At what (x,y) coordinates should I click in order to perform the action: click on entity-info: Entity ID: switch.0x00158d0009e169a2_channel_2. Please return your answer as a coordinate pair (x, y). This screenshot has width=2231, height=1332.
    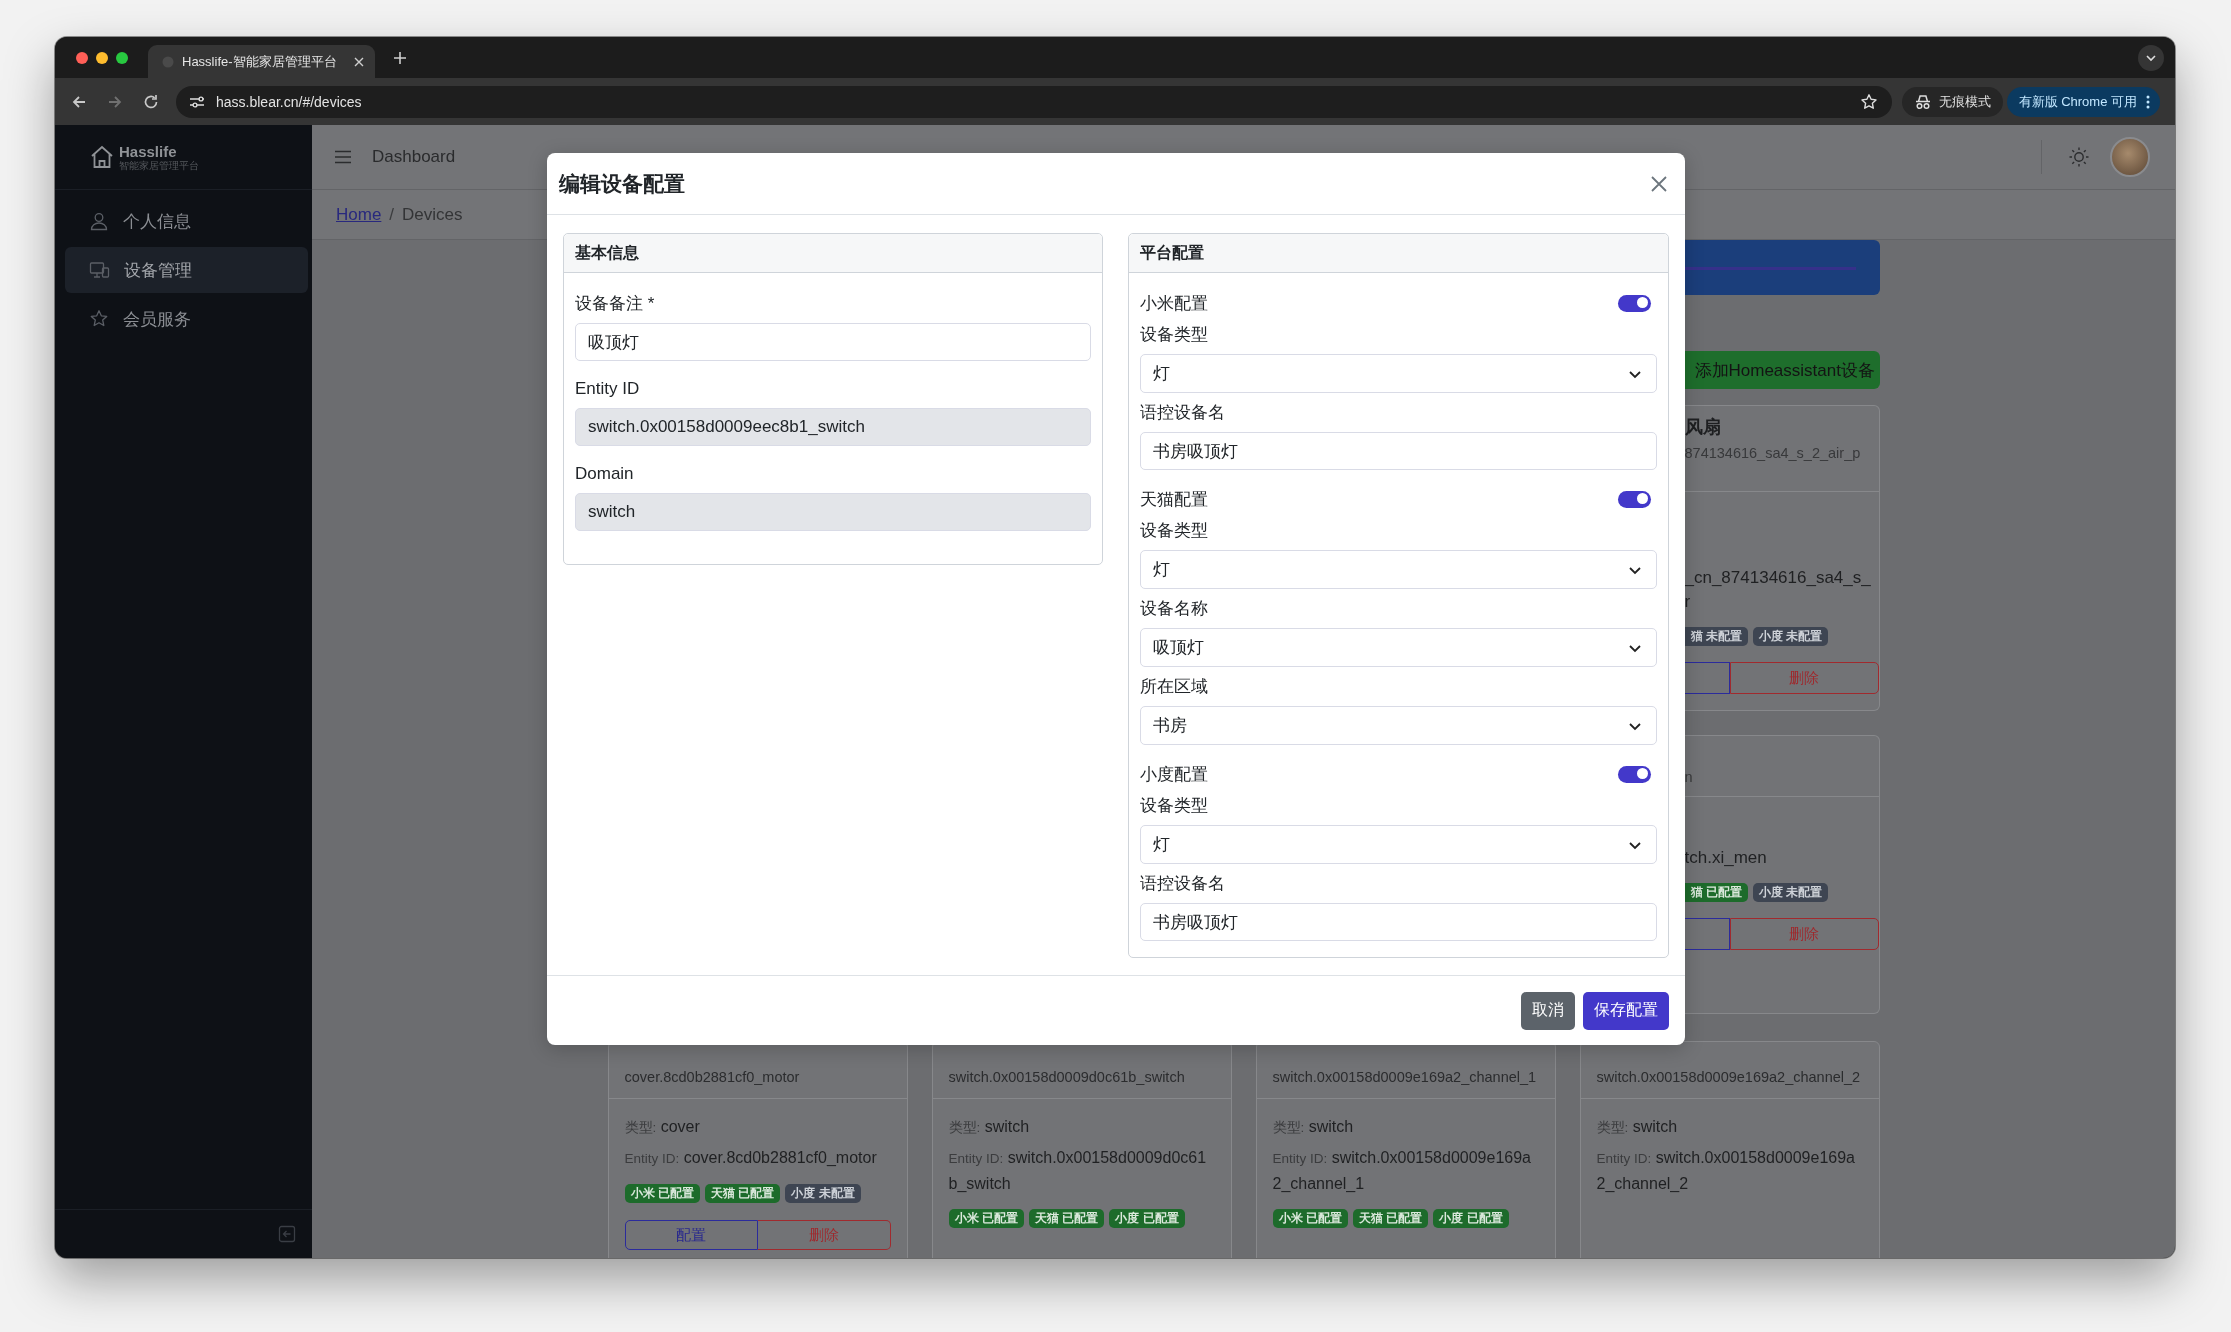
    Looking at the image, I should click on (1726, 1171).